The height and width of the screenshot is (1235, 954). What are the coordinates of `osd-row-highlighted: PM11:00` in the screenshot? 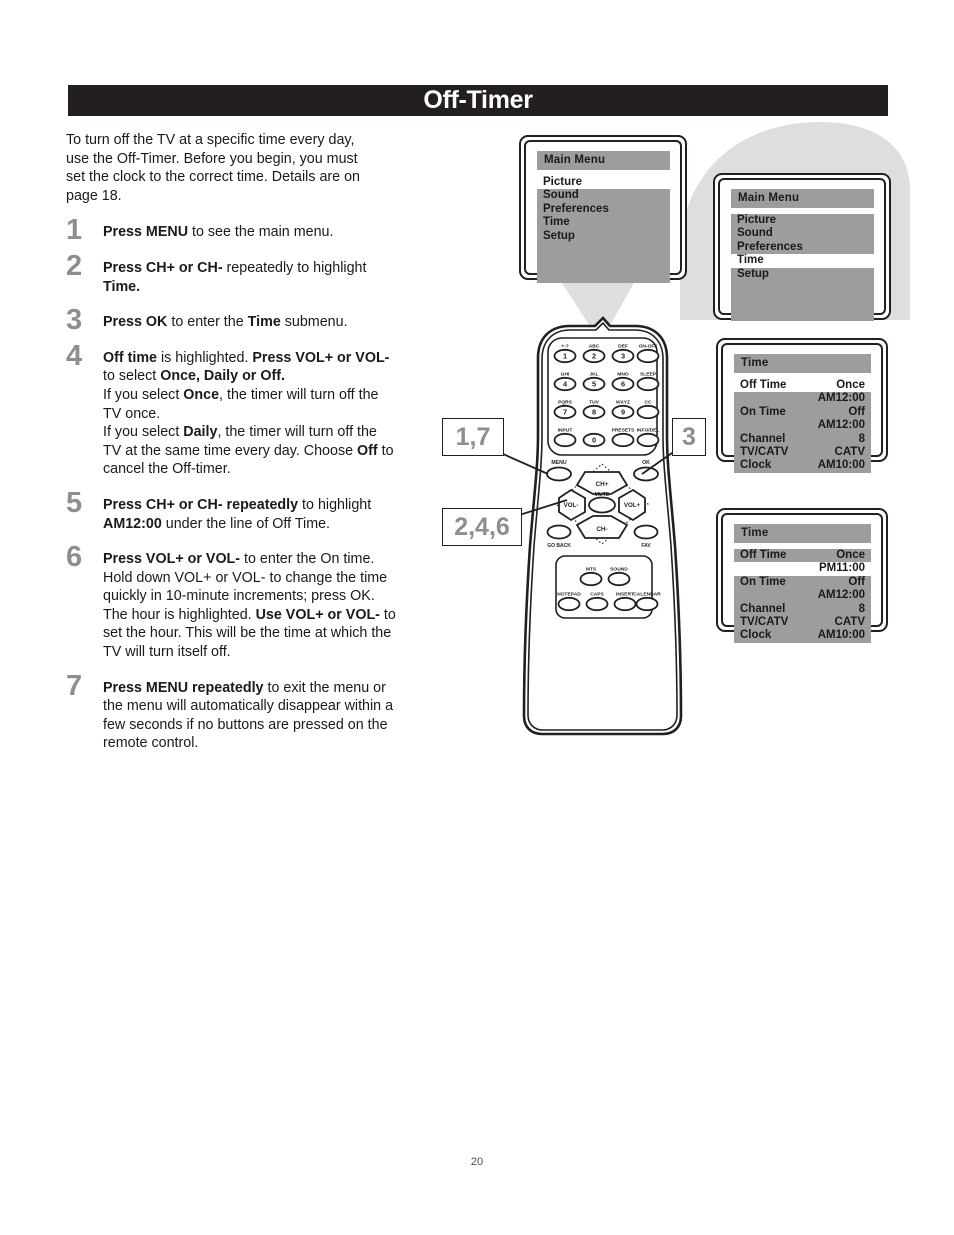 It's located at (802, 569).